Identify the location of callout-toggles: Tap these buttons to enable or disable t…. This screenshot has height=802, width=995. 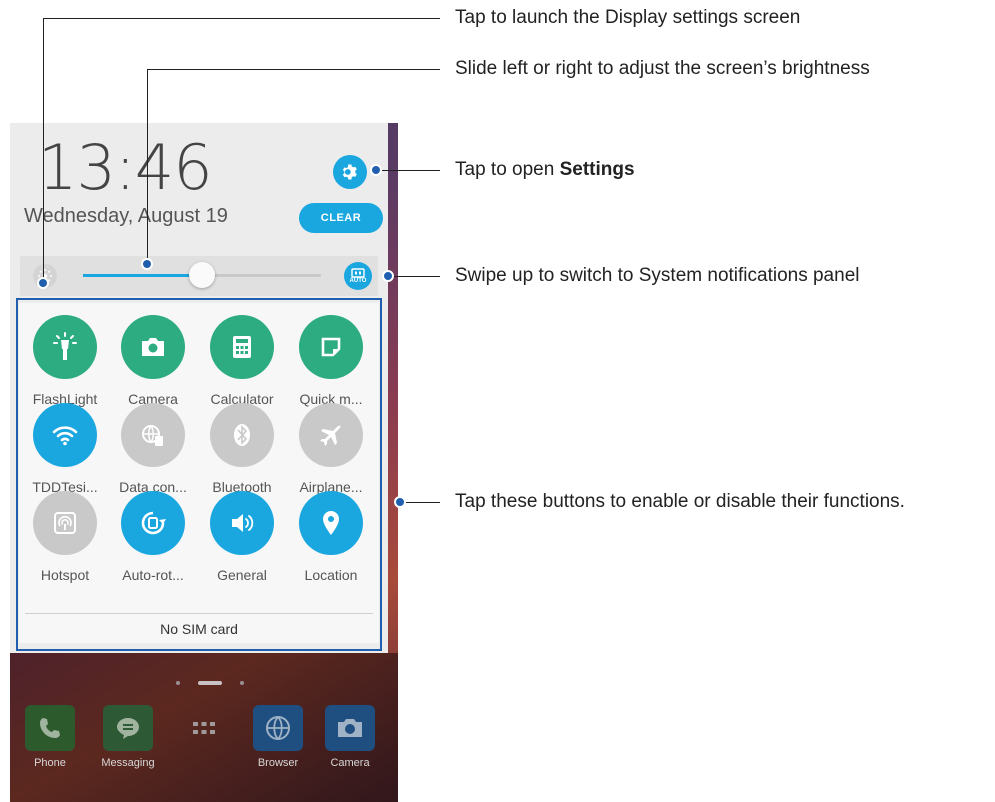
(680, 501).